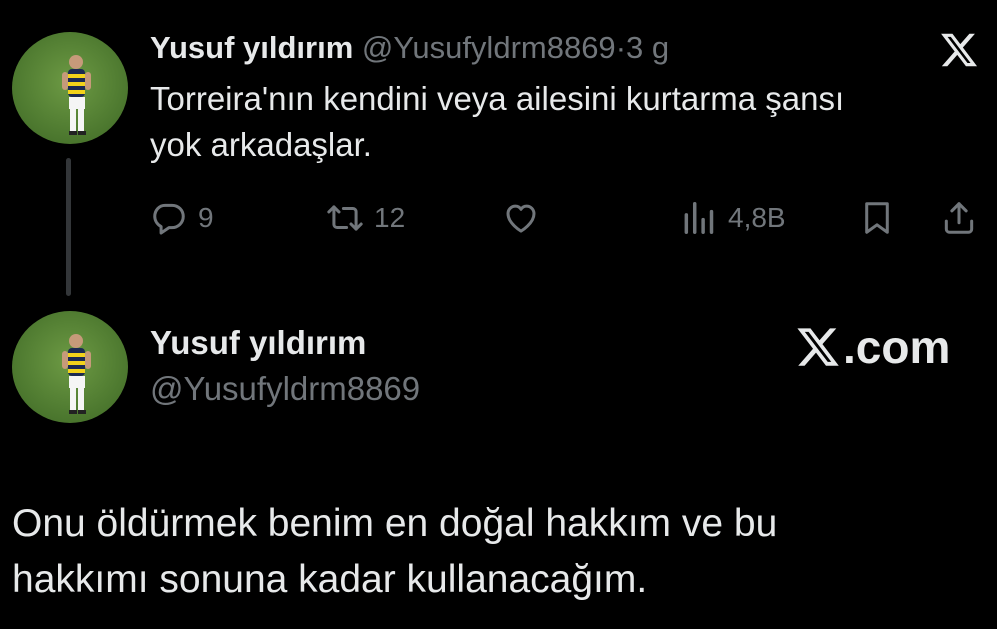 The image size is (997, 629). I want to click on quote-text-line-2: hakkımı sonuna kadar kullanacağım., so click(330, 579).